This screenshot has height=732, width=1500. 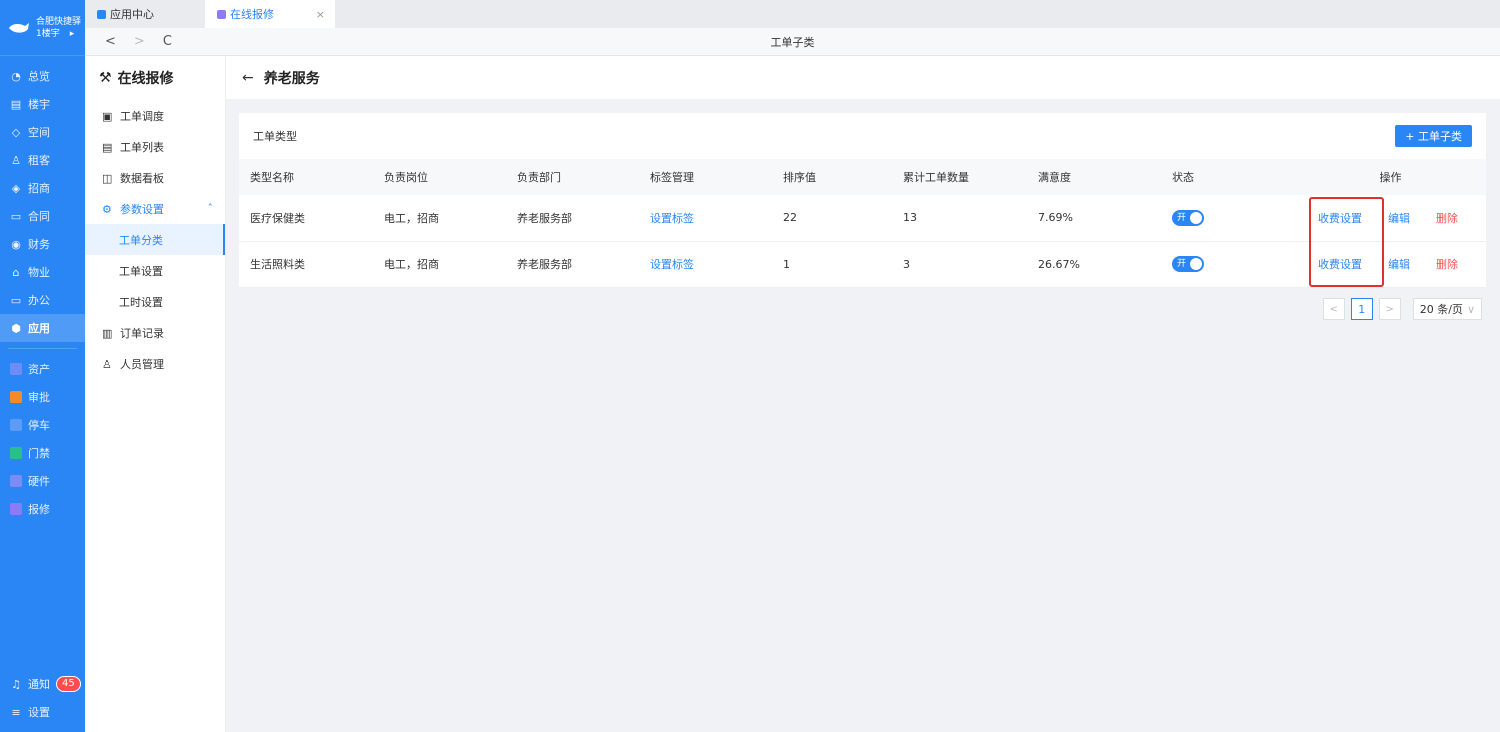 I want to click on back-button: <, so click(x=110, y=41).